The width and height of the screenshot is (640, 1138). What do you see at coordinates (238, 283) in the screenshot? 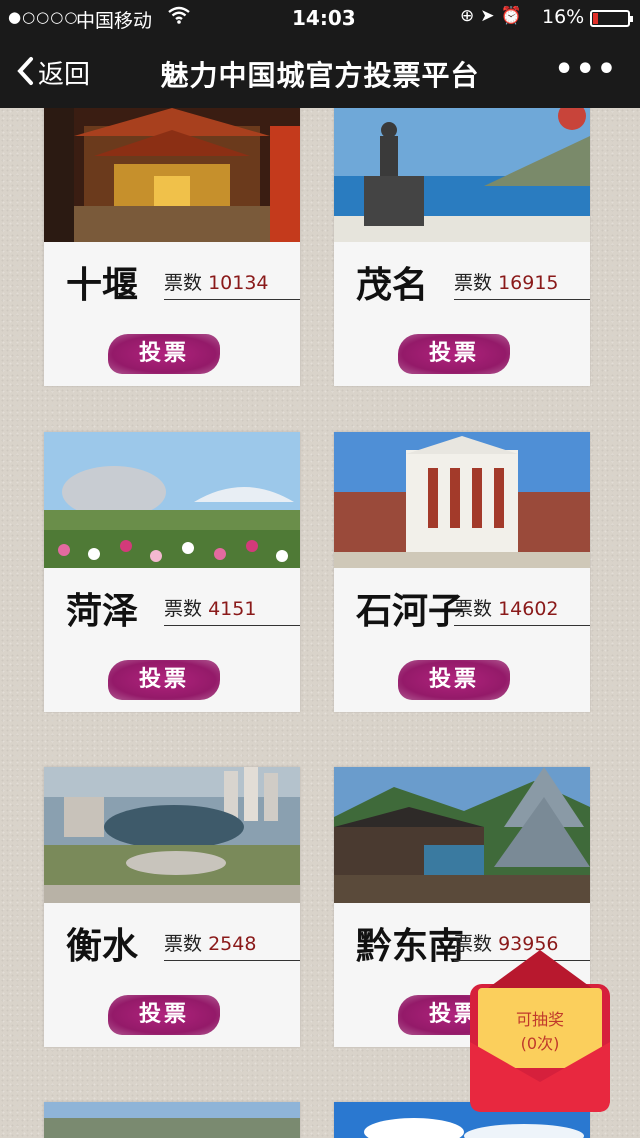
I see `vote-count-value: 10134` at bounding box center [238, 283].